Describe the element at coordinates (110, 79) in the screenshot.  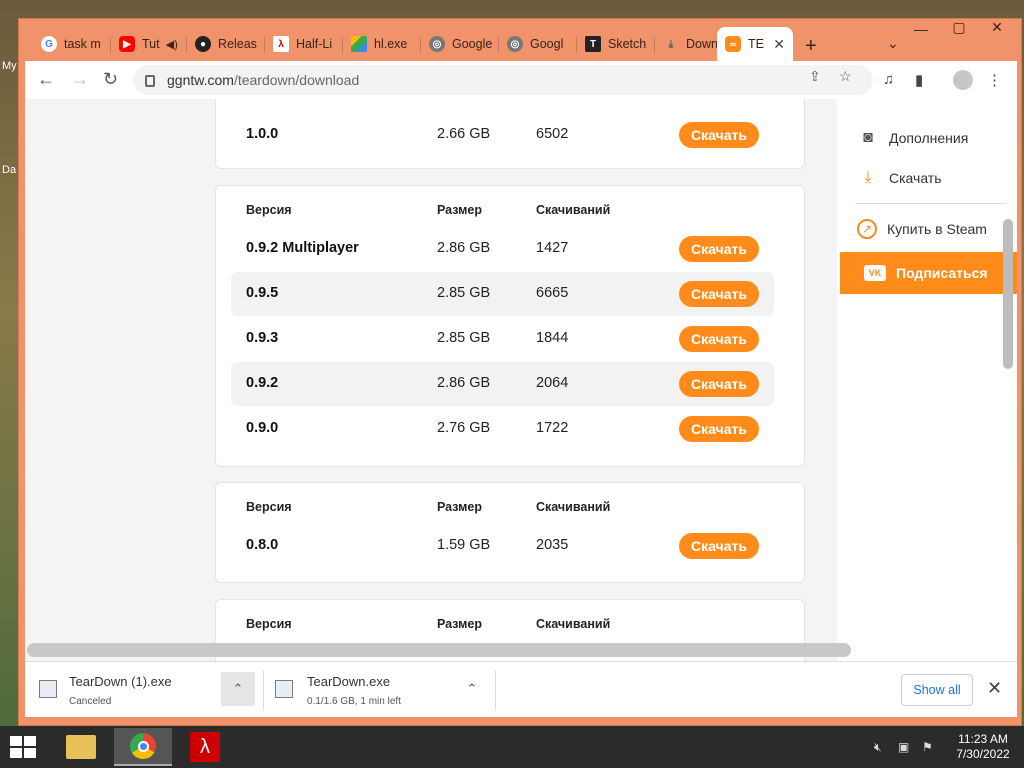
I see `reload-icon: ↻` at that location.